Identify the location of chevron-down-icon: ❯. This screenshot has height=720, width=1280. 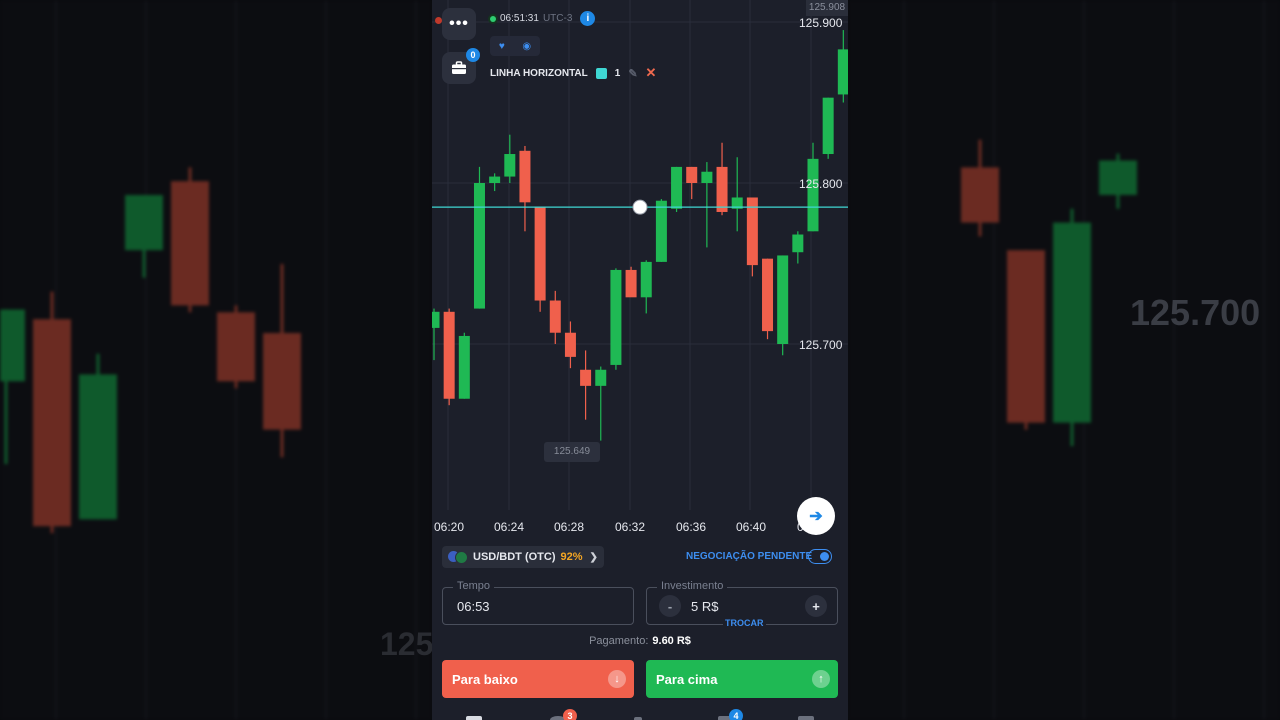
(593, 557).